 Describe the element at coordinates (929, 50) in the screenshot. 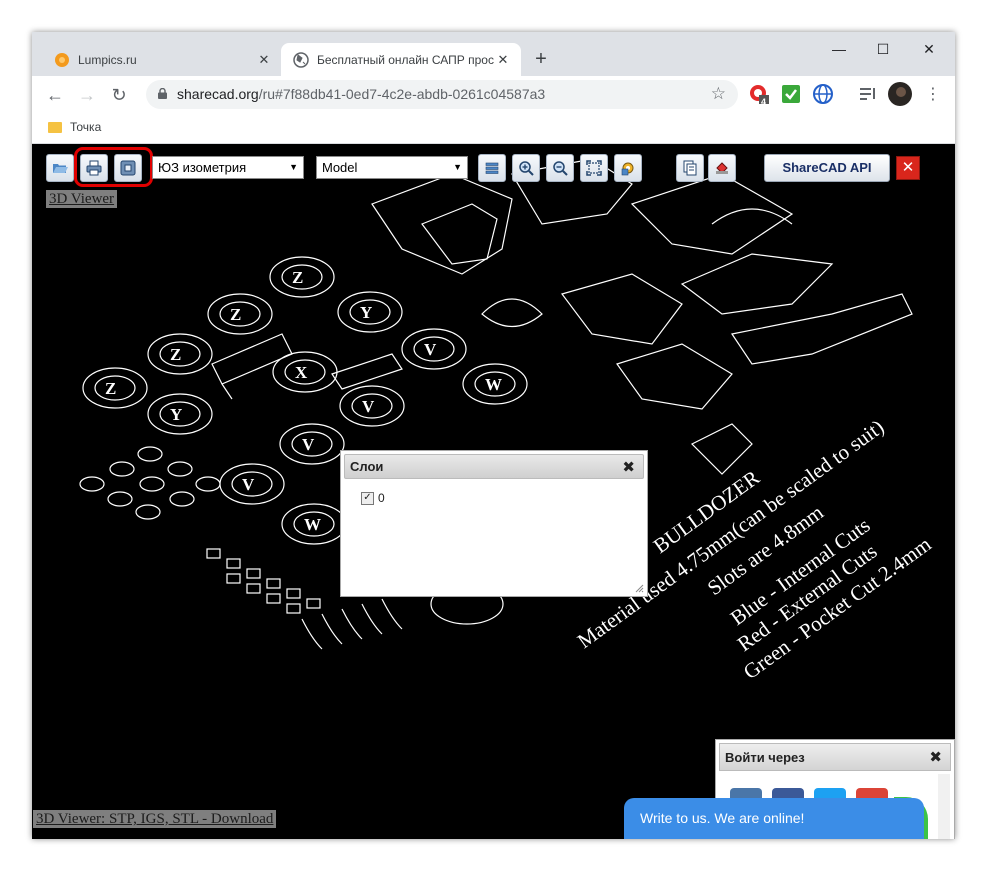

I see `close-window-button: ✕` at that location.